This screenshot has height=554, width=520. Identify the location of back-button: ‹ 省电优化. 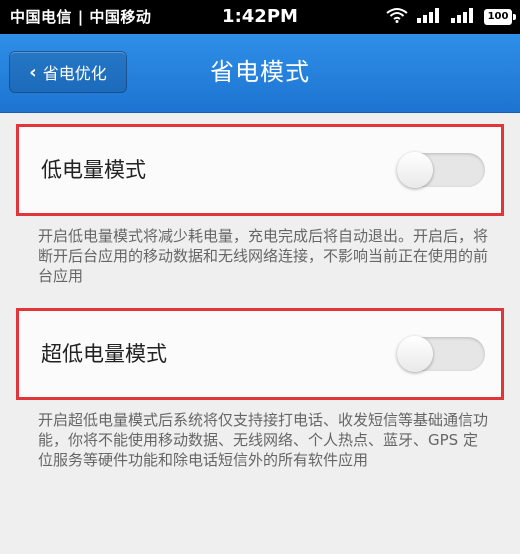
(68, 72).